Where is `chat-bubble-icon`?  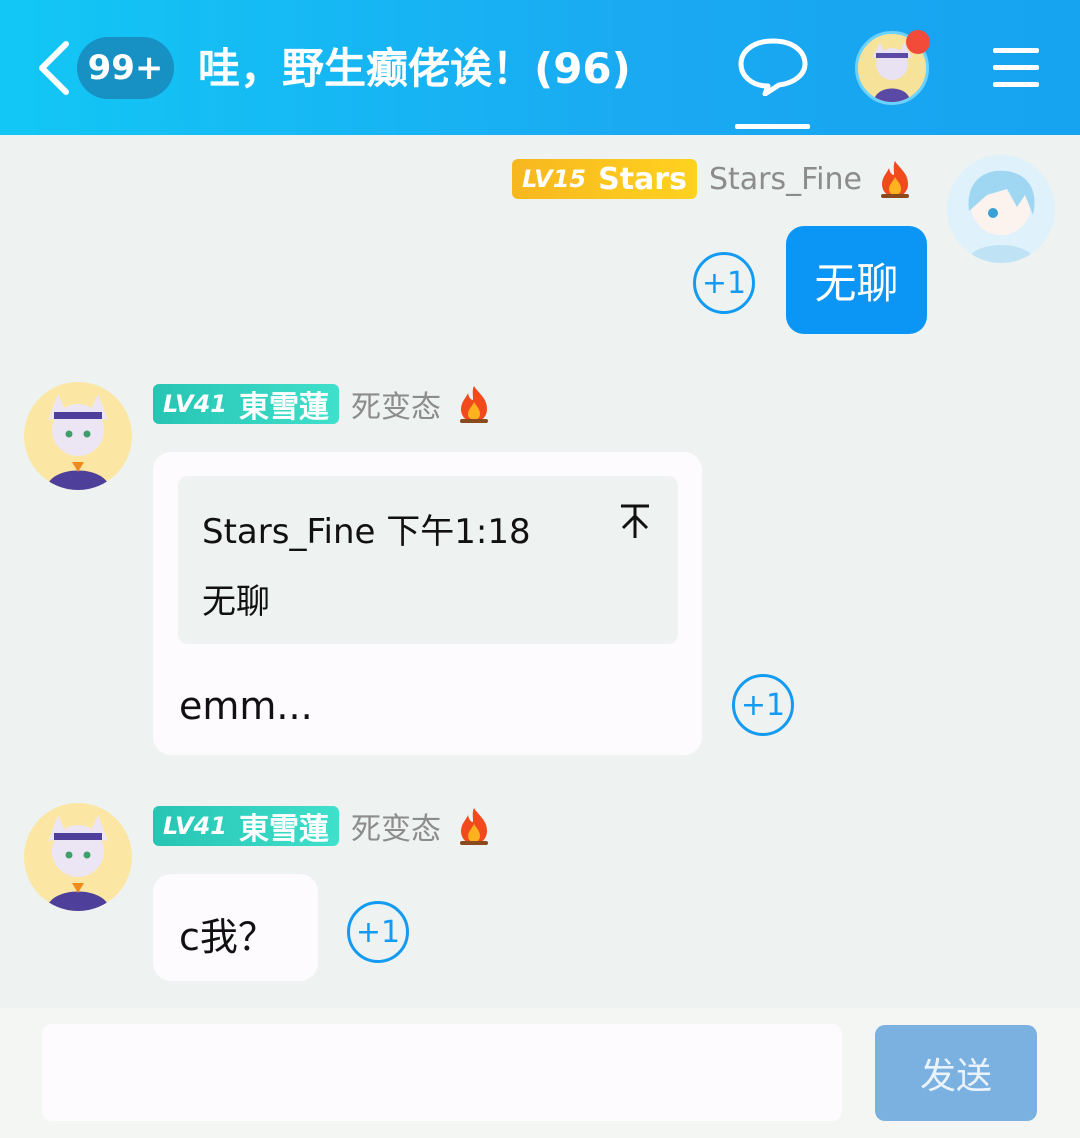
chat-bubble-icon is located at coordinates (773, 66).